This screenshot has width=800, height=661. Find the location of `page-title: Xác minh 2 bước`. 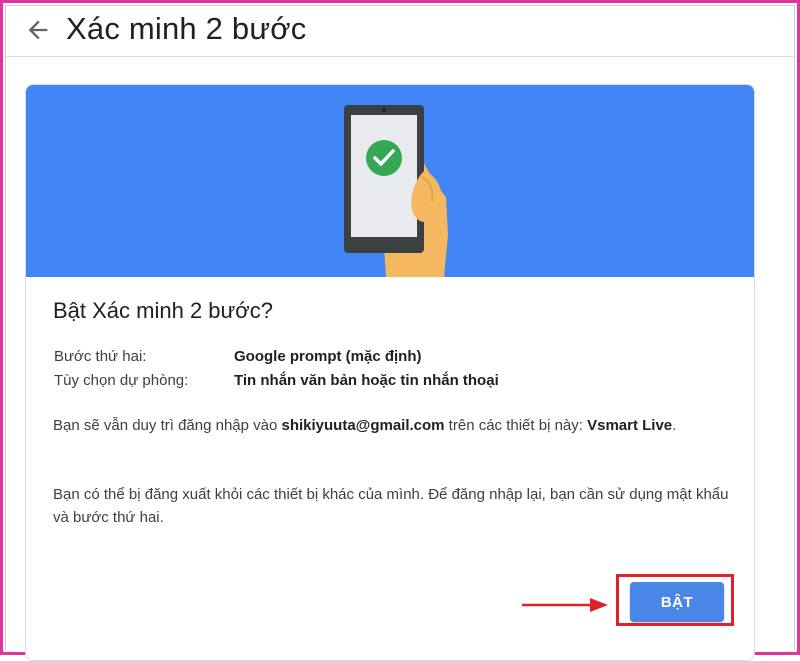

page-title: Xác minh 2 bước is located at coordinates (186, 29).